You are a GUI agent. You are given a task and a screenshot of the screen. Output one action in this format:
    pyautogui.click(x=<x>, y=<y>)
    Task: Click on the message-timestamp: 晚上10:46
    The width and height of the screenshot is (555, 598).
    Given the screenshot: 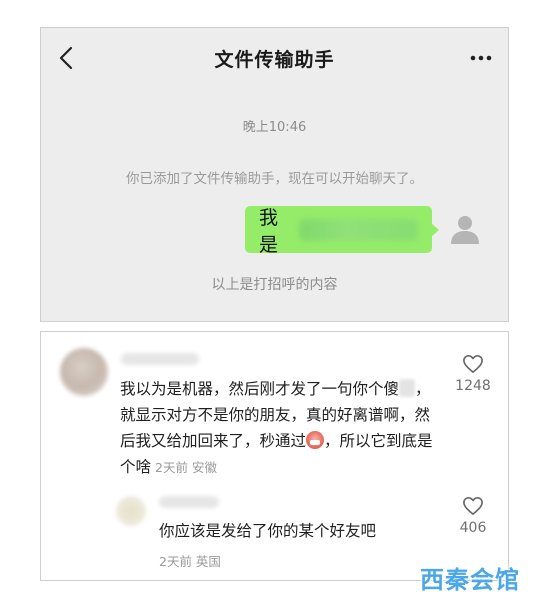 What is the action you would take?
    pyautogui.click(x=274, y=127)
    